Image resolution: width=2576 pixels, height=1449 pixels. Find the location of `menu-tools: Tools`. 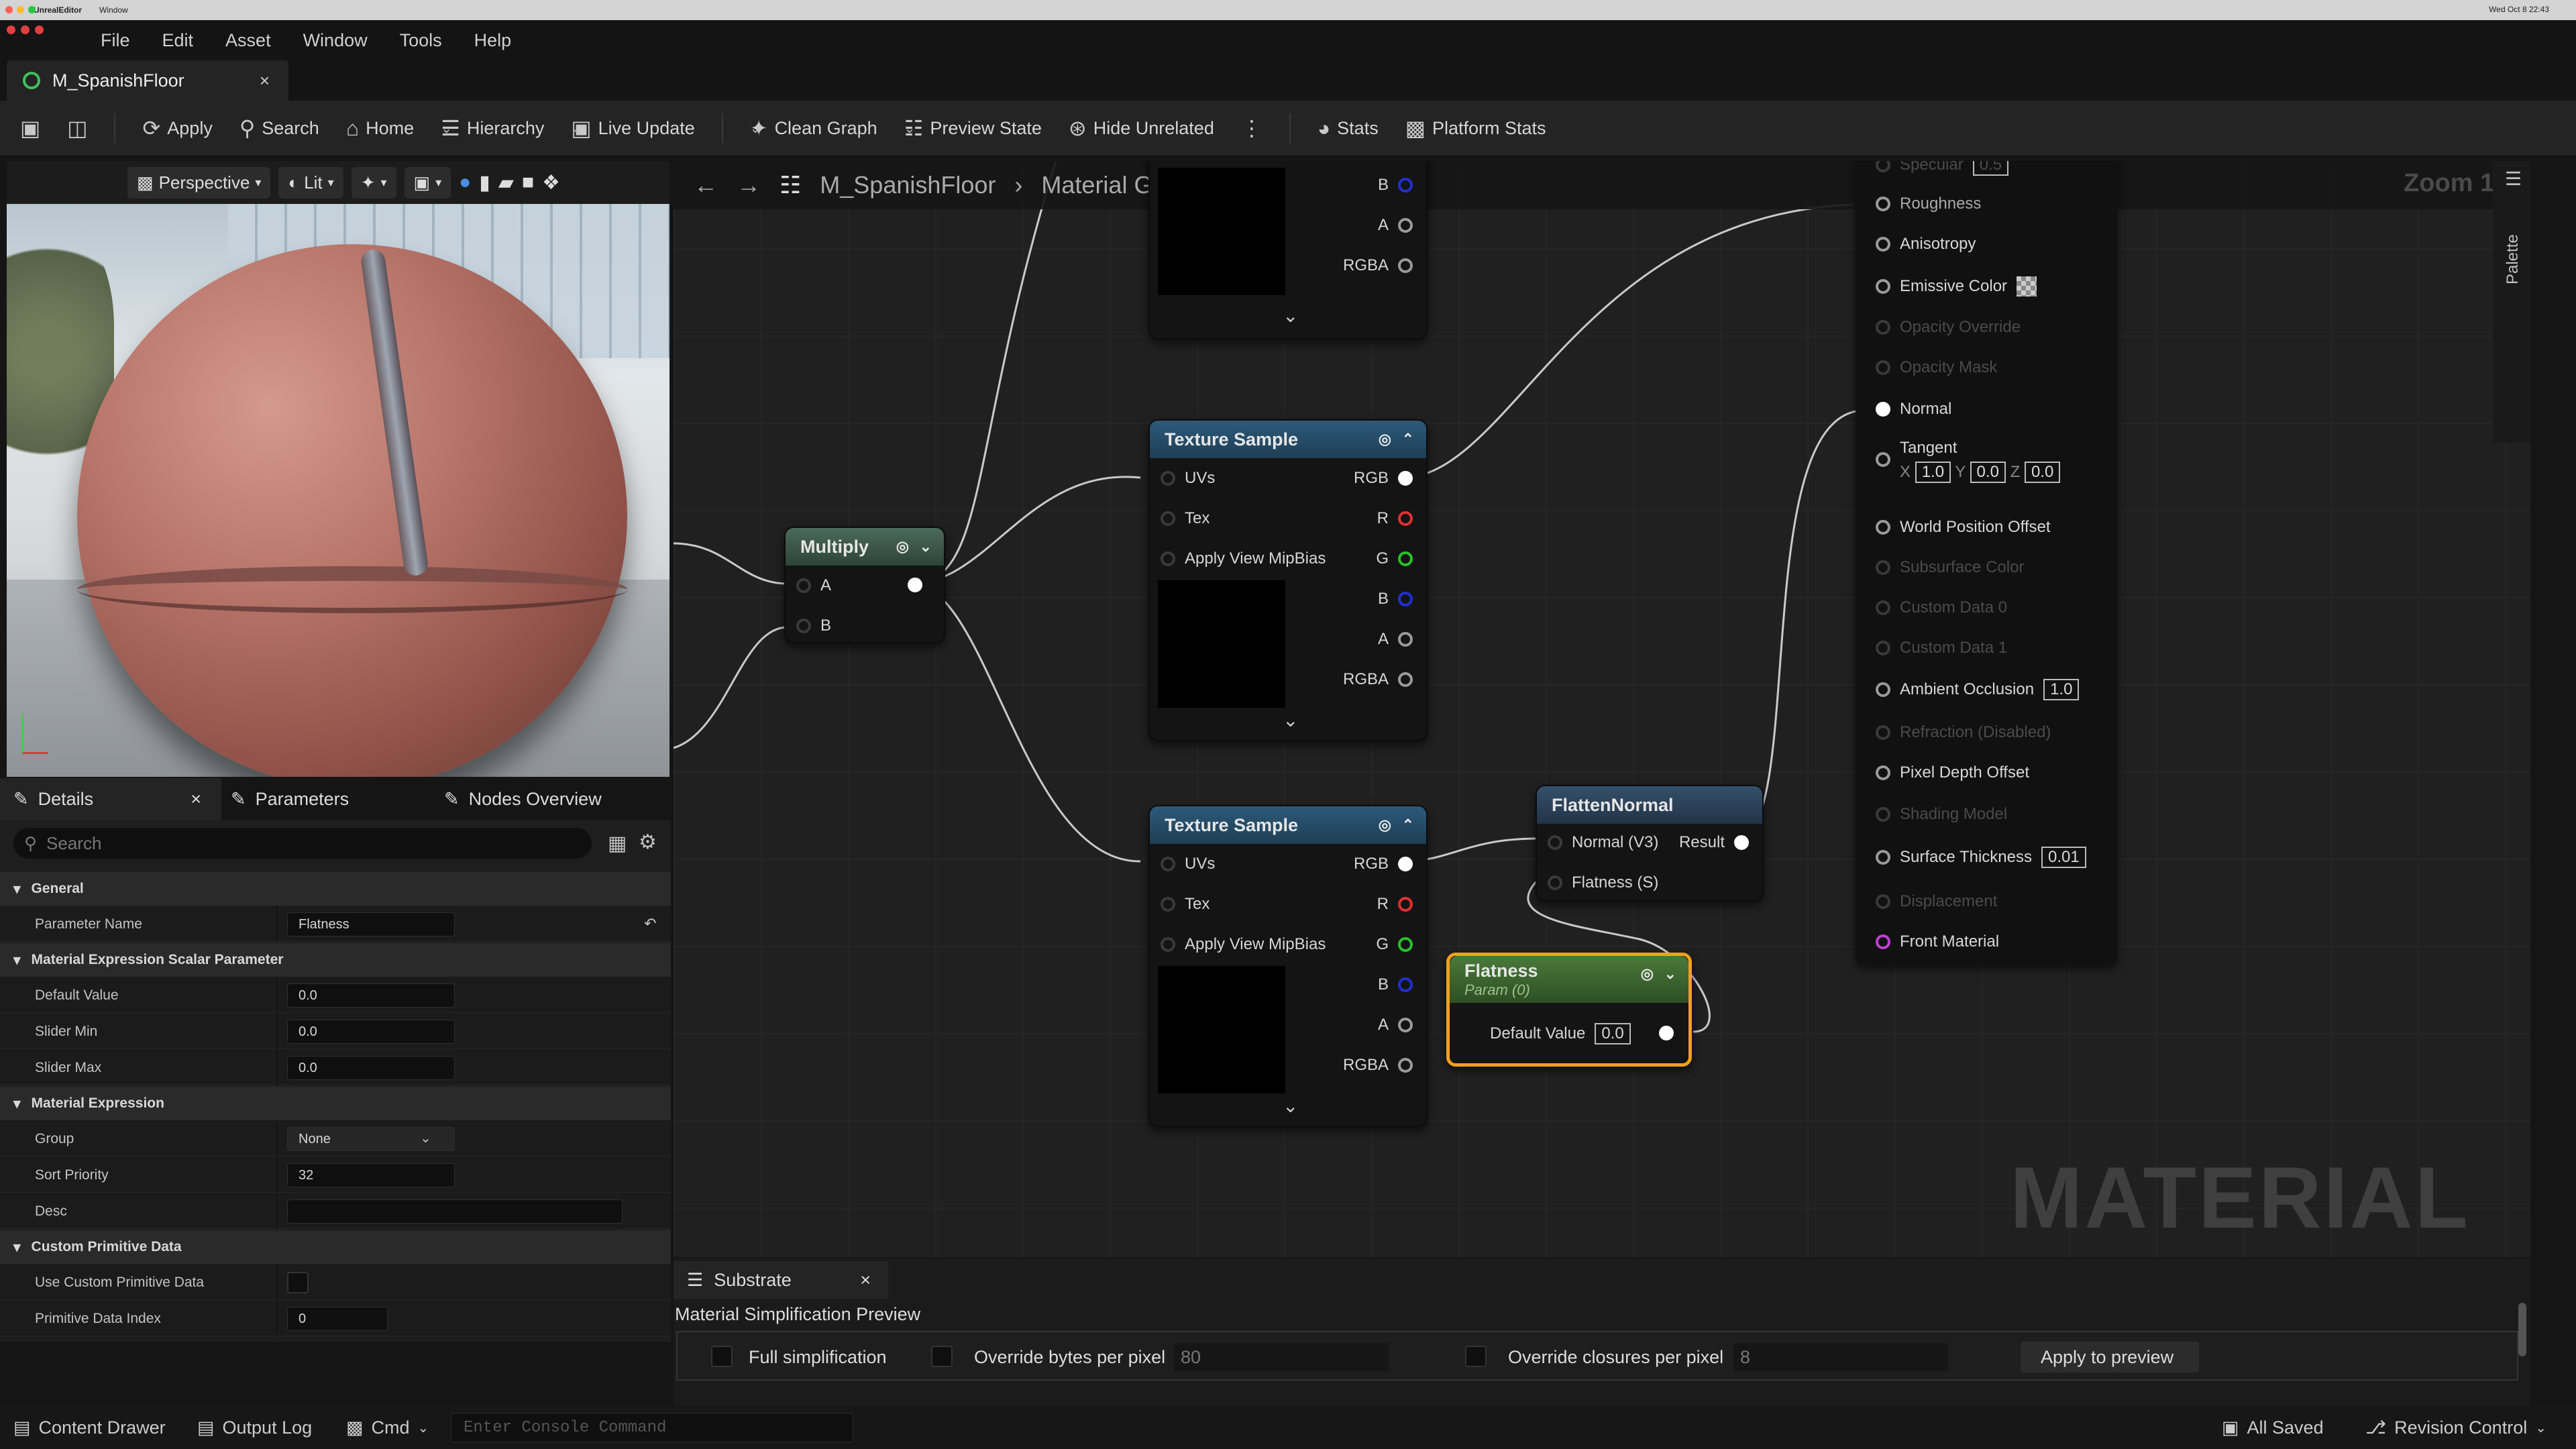

menu-tools: Tools is located at coordinates (421, 40).